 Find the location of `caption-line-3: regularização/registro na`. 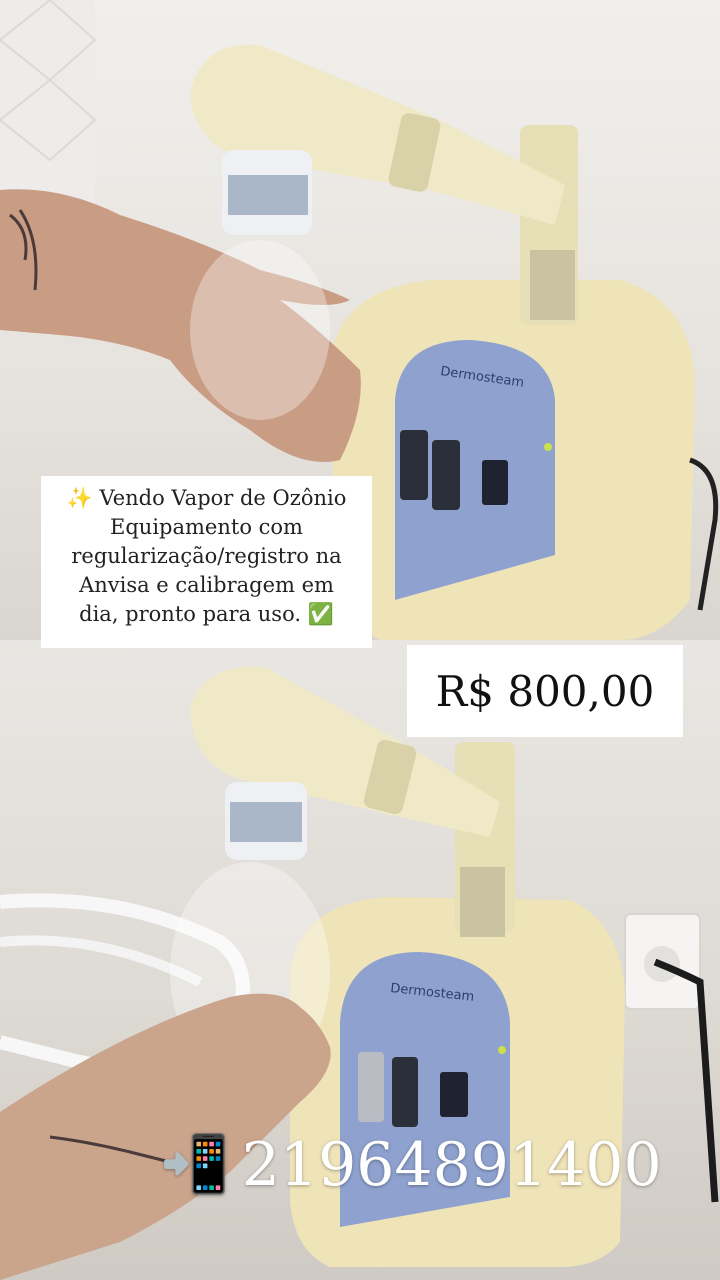

caption-line-3: regularização/registro na is located at coordinates (206, 556).